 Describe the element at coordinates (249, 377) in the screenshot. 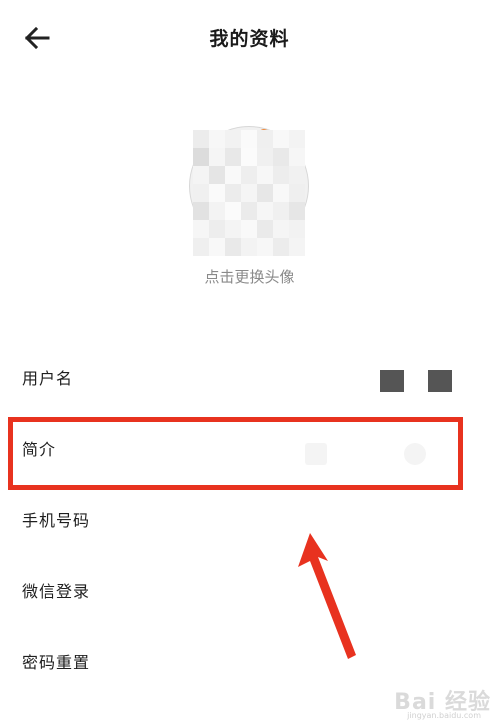

I see `list-item-username: 用户名` at that location.